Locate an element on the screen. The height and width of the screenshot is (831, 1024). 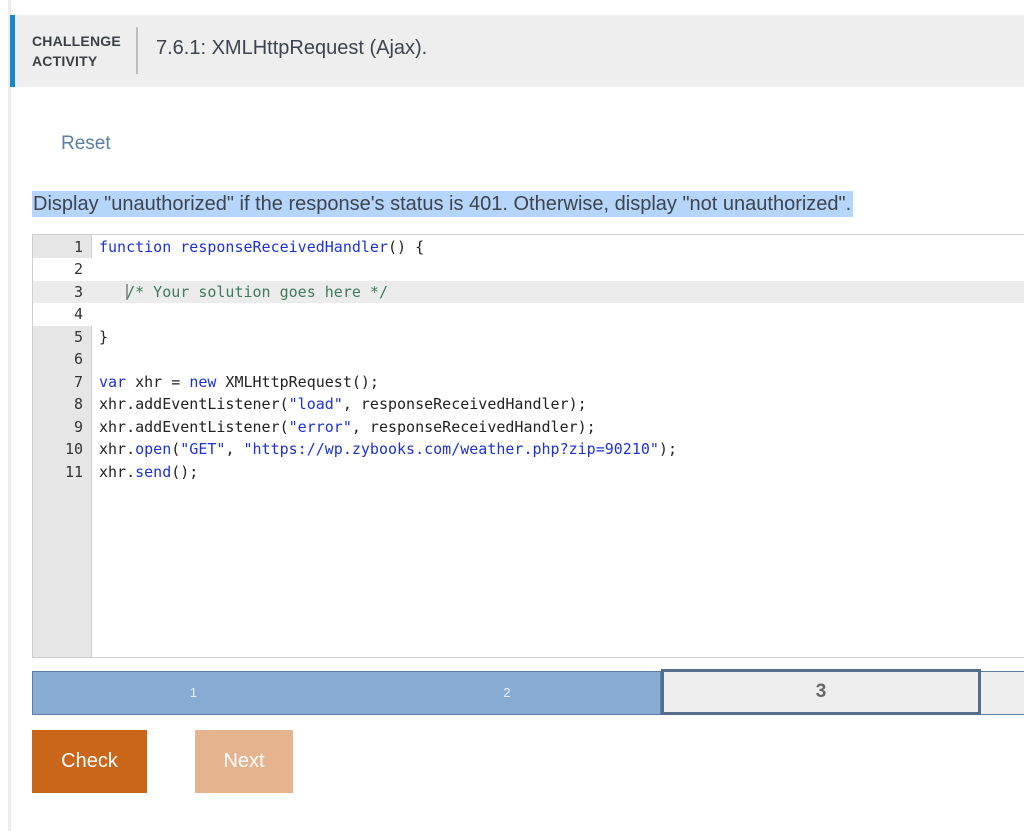
line-number: 1 is located at coordinates (78, 246).